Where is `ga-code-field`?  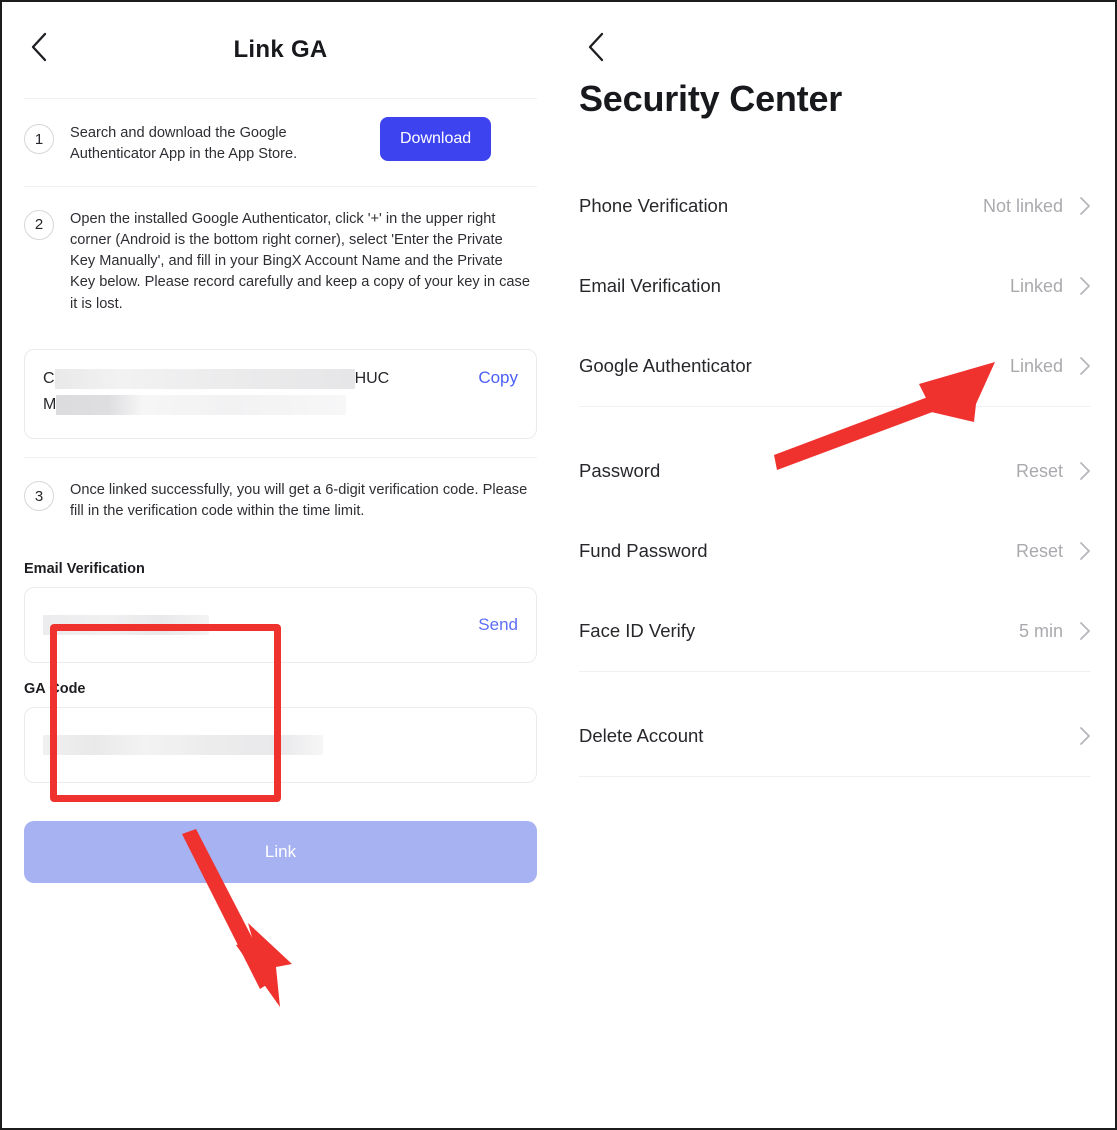 ga-code-field is located at coordinates (280, 744).